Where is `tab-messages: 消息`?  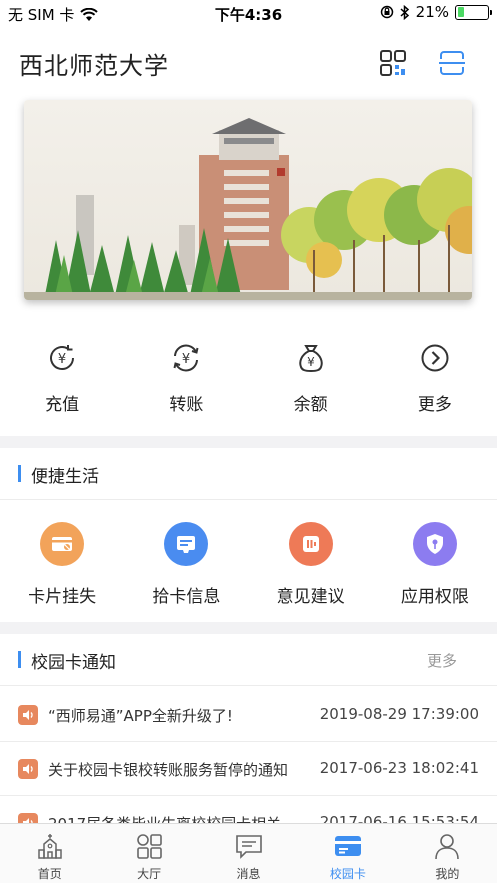 tab-messages: 消息 is located at coordinates (248, 853).